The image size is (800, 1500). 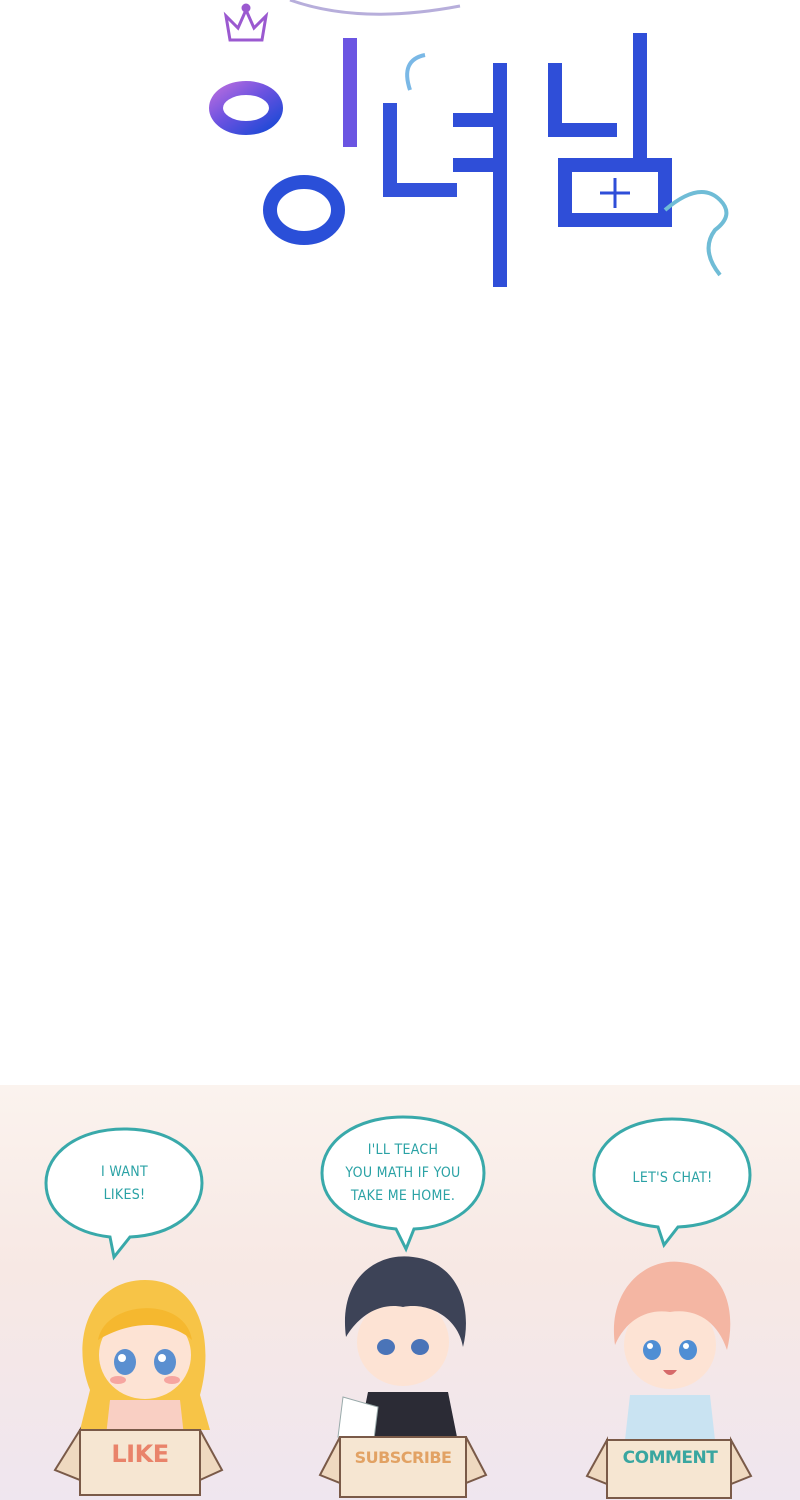 What do you see at coordinates (246, 22) in the screenshot?
I see `crown-icon` at bounding box center [246, 22].